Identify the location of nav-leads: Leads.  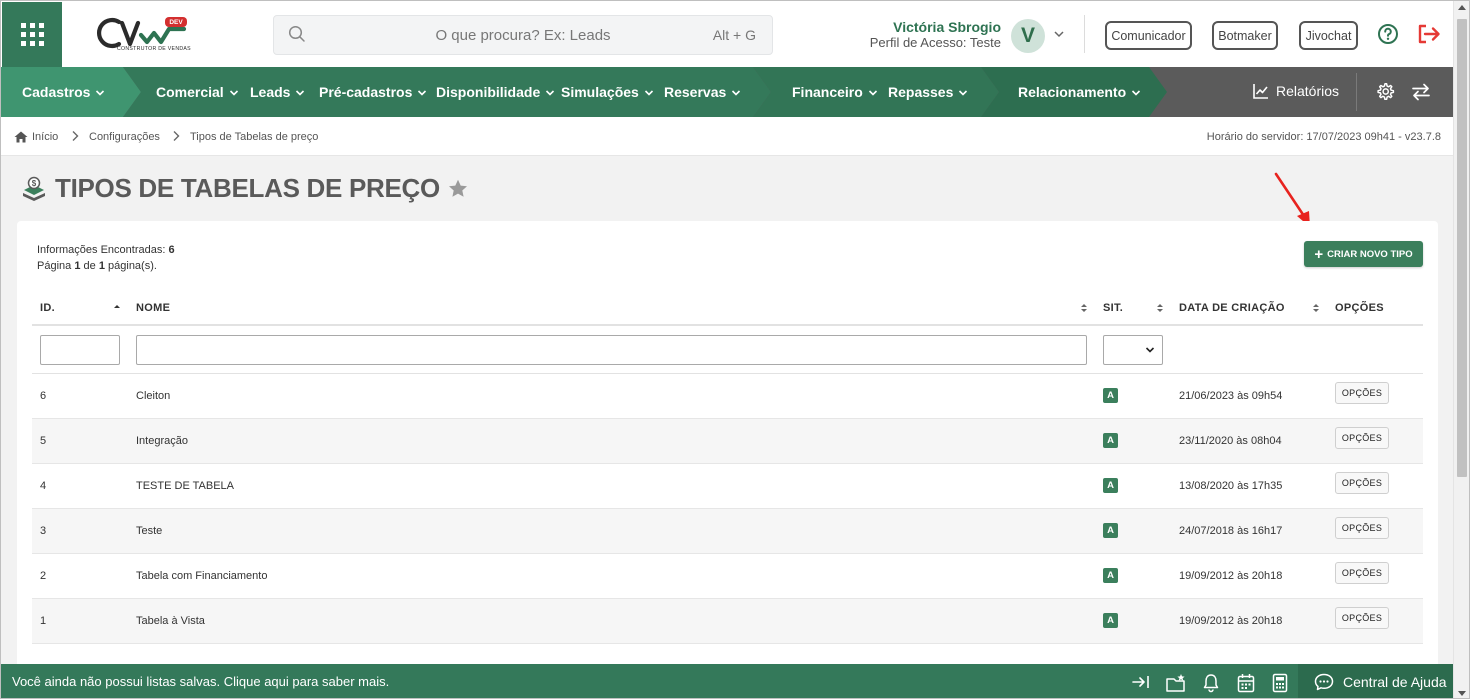
(277, 92).